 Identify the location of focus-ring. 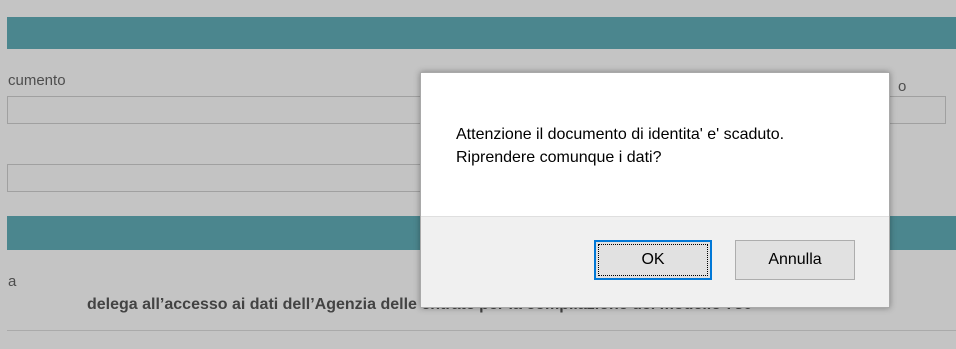
(653, 260).